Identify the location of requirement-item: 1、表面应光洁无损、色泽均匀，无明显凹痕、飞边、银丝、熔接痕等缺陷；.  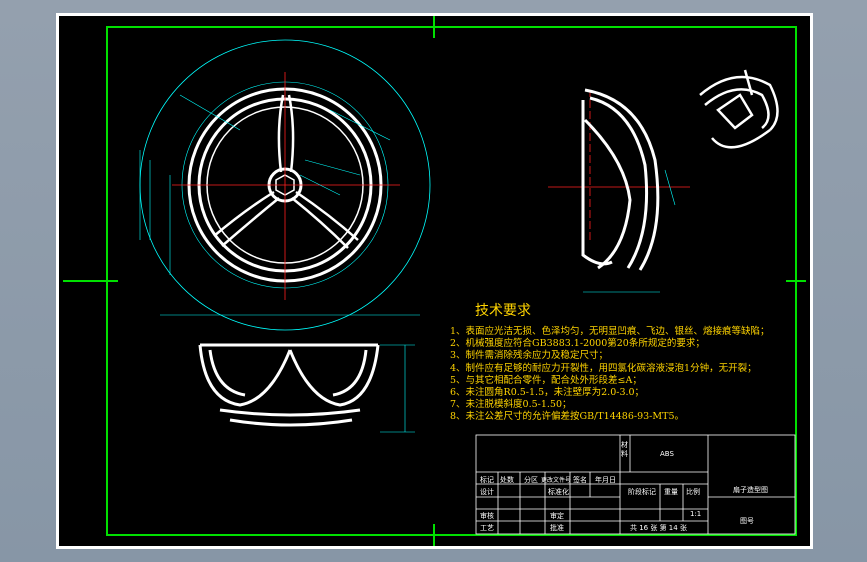
(610, 331).